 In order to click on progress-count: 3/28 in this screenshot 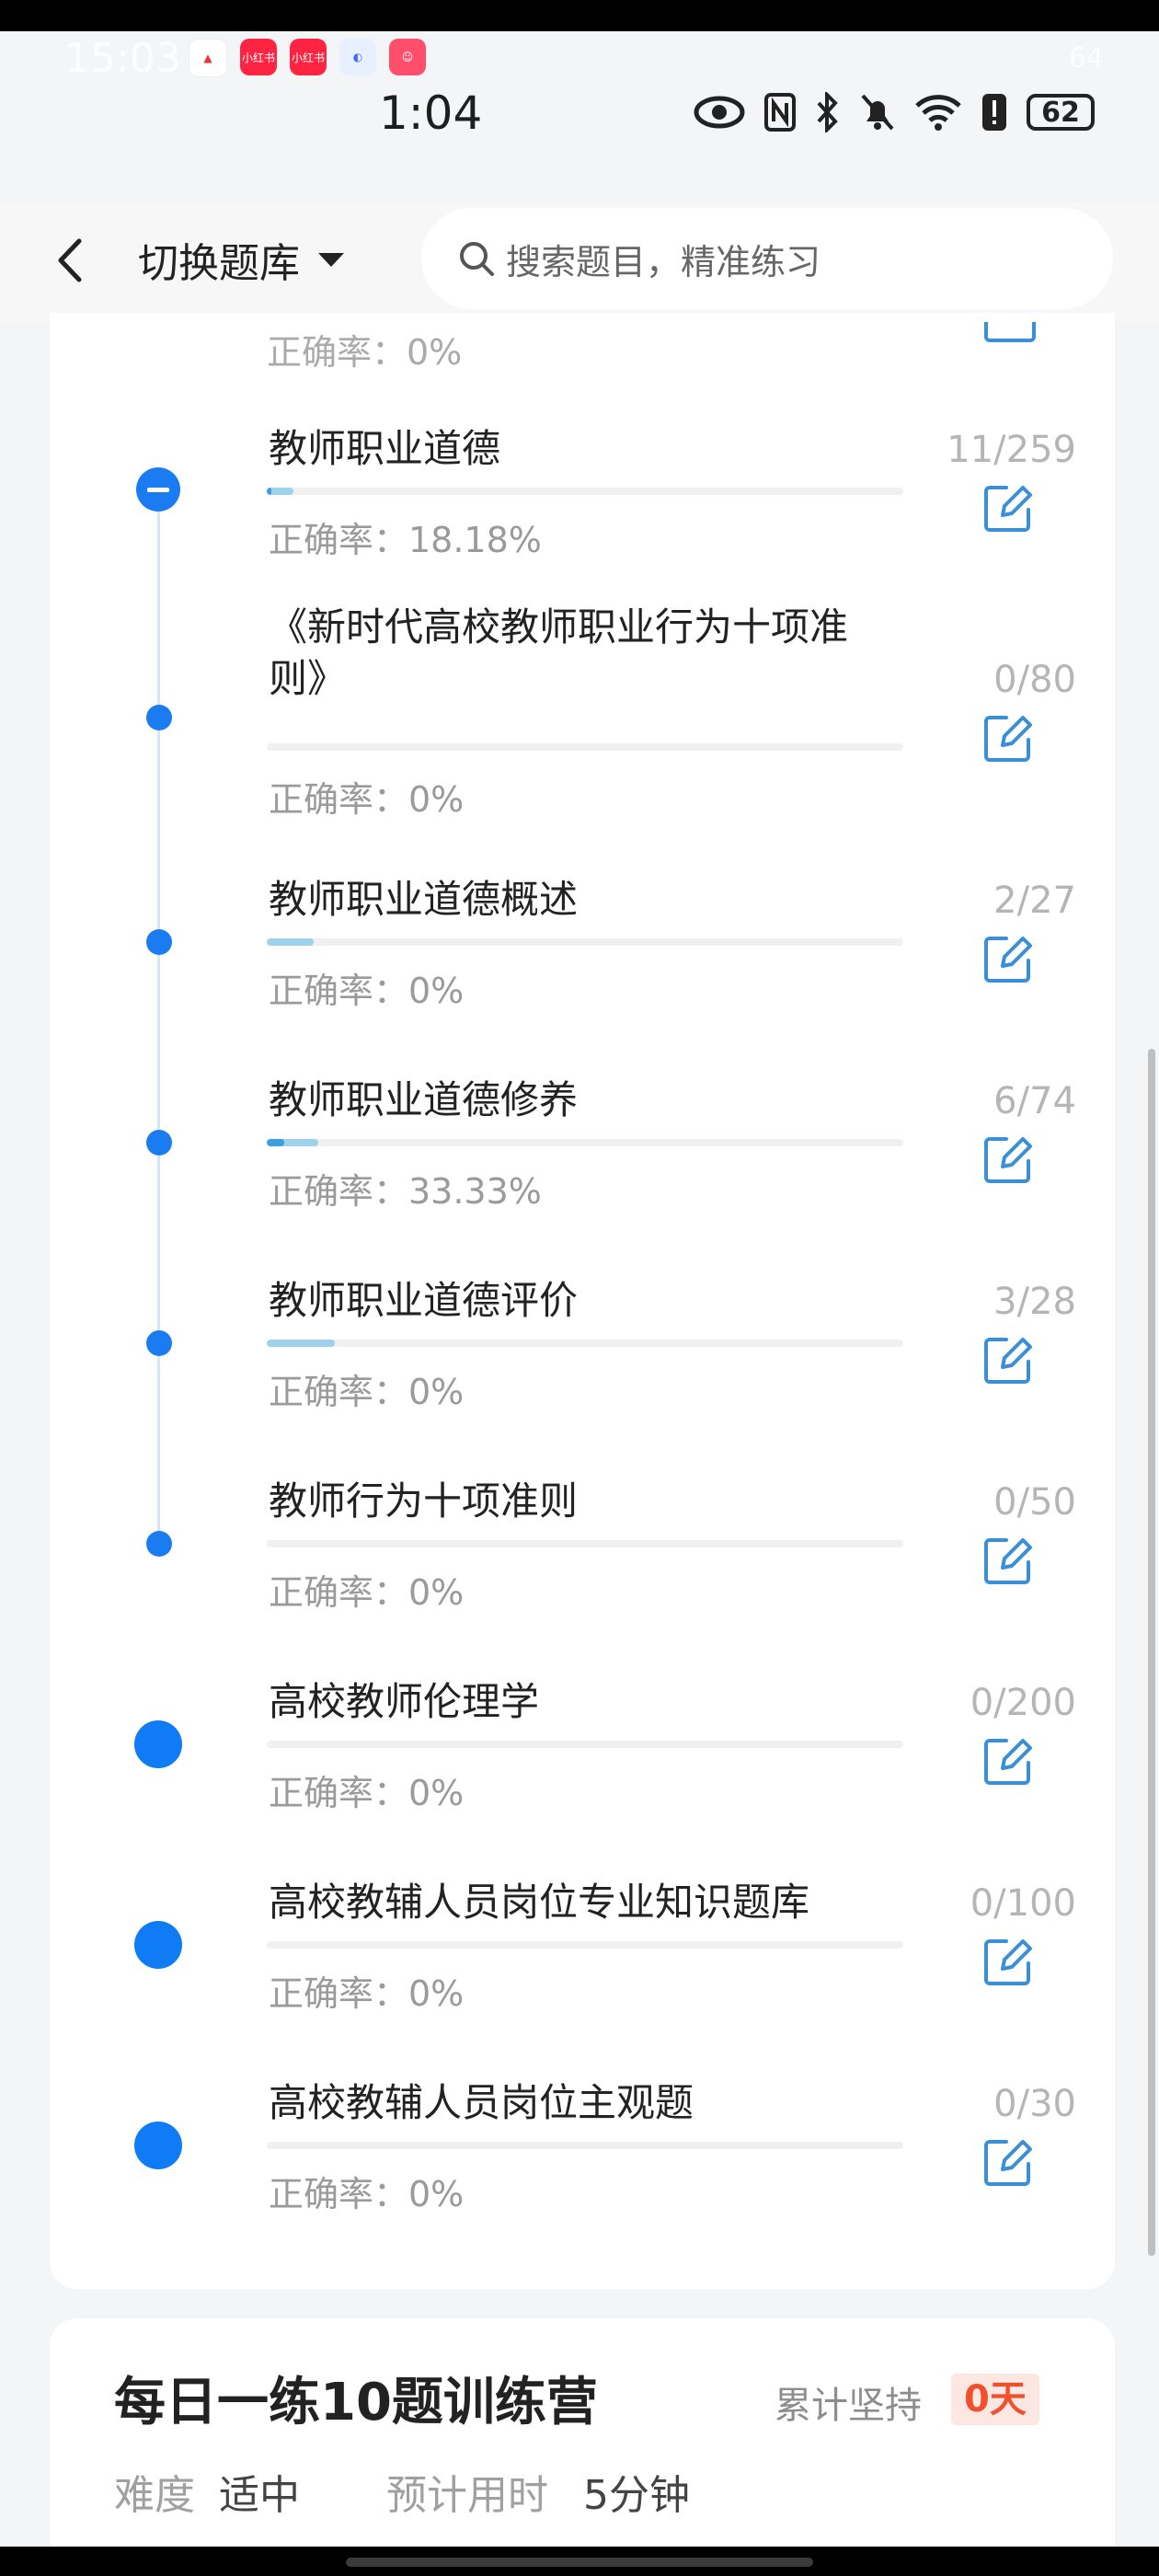, I will do `click(1034, 1302)`.